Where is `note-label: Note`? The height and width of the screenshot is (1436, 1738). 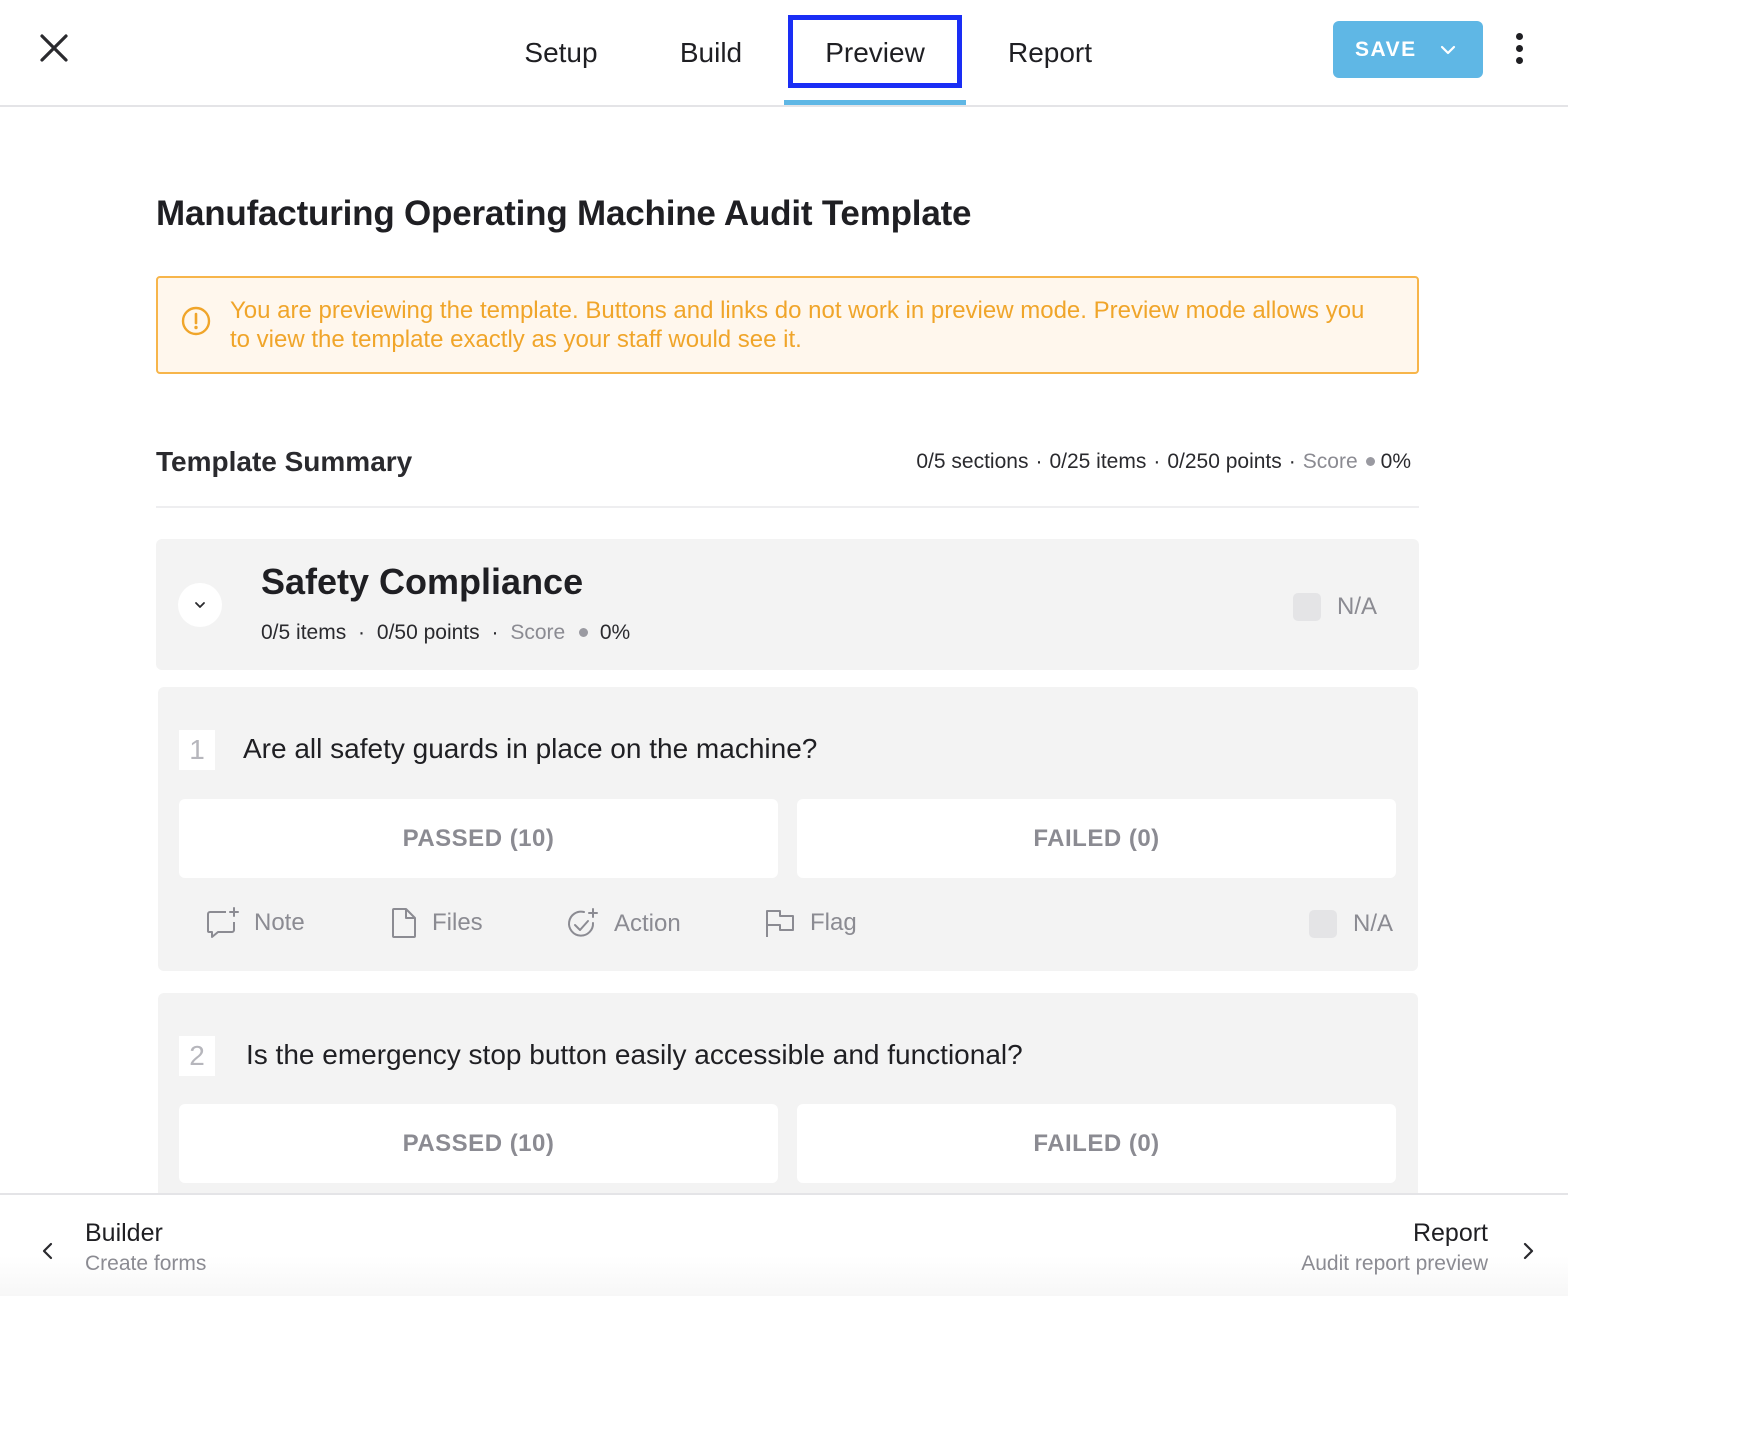 note-label: Note is located at coordinates (279, 922).